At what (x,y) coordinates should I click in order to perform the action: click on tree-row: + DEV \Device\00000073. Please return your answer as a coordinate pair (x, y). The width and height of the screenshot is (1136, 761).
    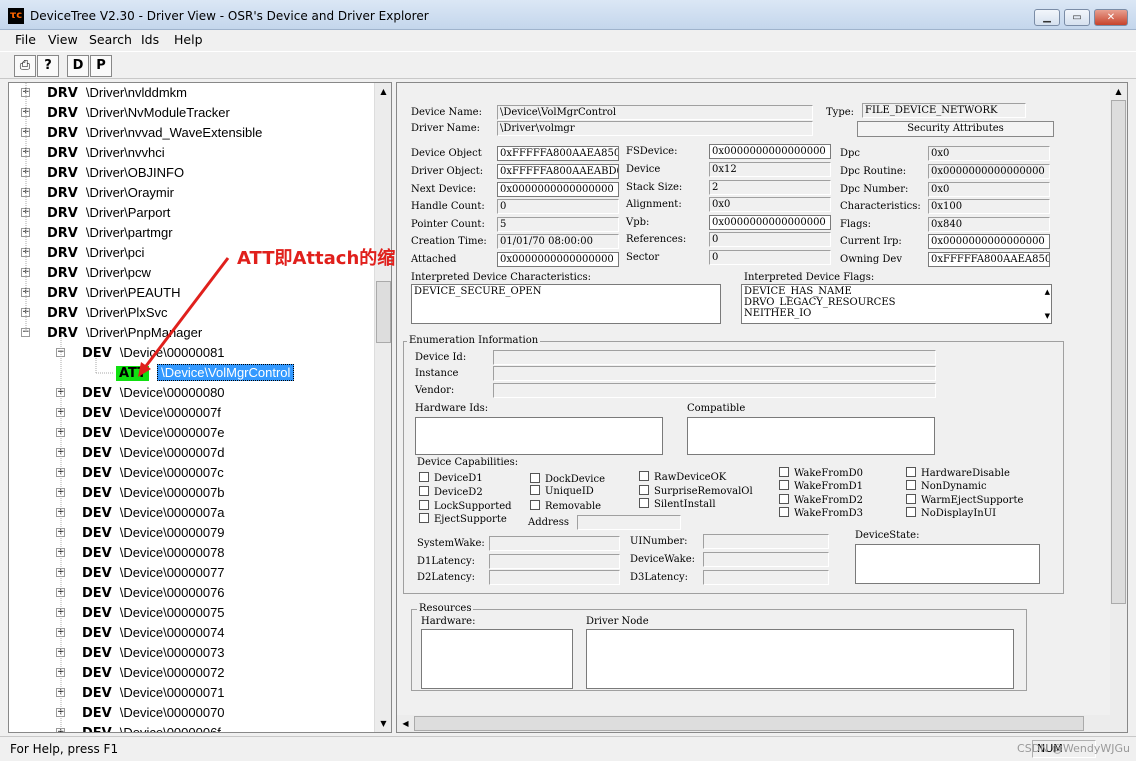
    Looking at the image, I should click on (140, 653).